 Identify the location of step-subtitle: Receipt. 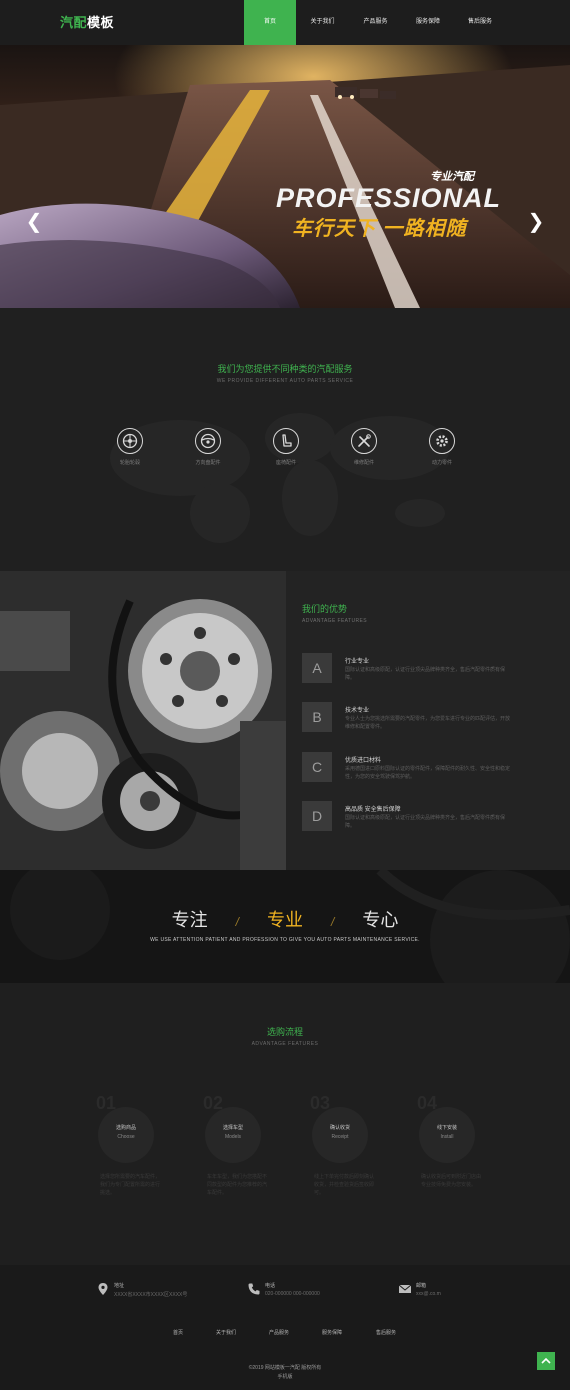
(340, 1137).